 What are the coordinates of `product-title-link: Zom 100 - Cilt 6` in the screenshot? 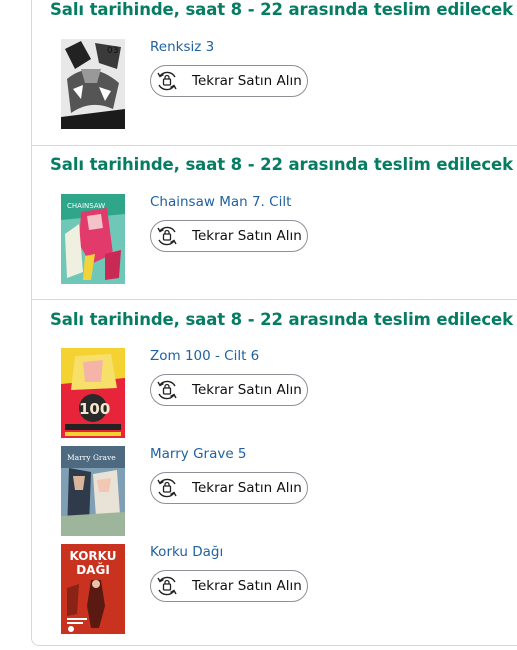 It's located at (204, 356).